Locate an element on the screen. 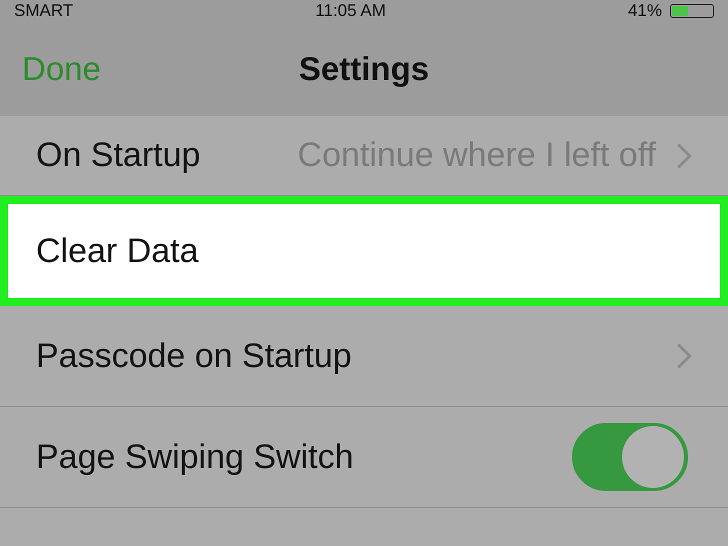 This screenshot has height=546, width=728. row-label: On Startup is located at coordinates (118, 155).